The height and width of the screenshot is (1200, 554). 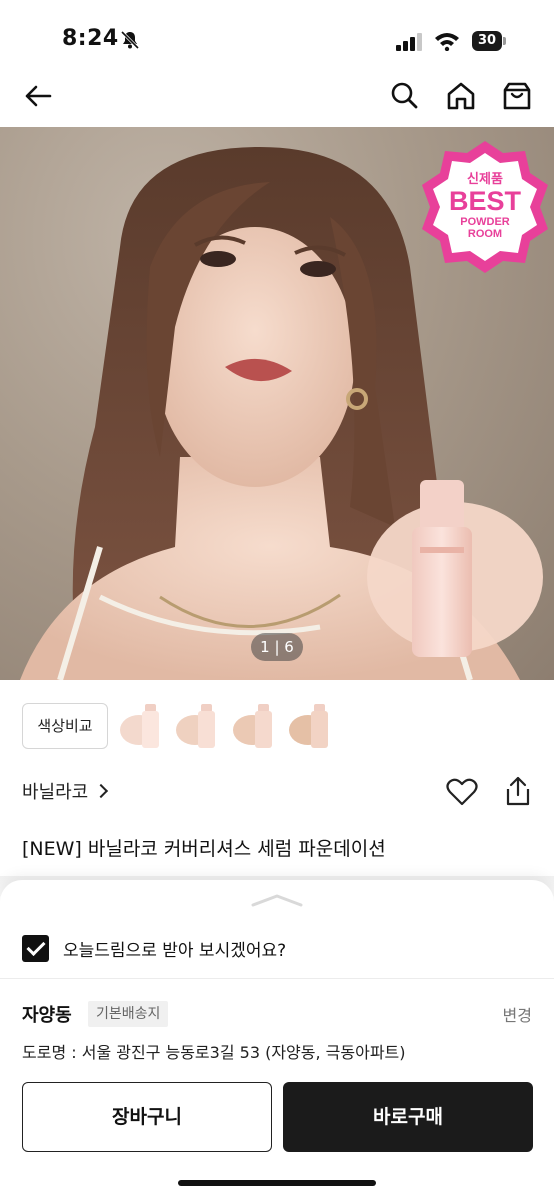 I want to click on divider, so click(x=277, y=978).